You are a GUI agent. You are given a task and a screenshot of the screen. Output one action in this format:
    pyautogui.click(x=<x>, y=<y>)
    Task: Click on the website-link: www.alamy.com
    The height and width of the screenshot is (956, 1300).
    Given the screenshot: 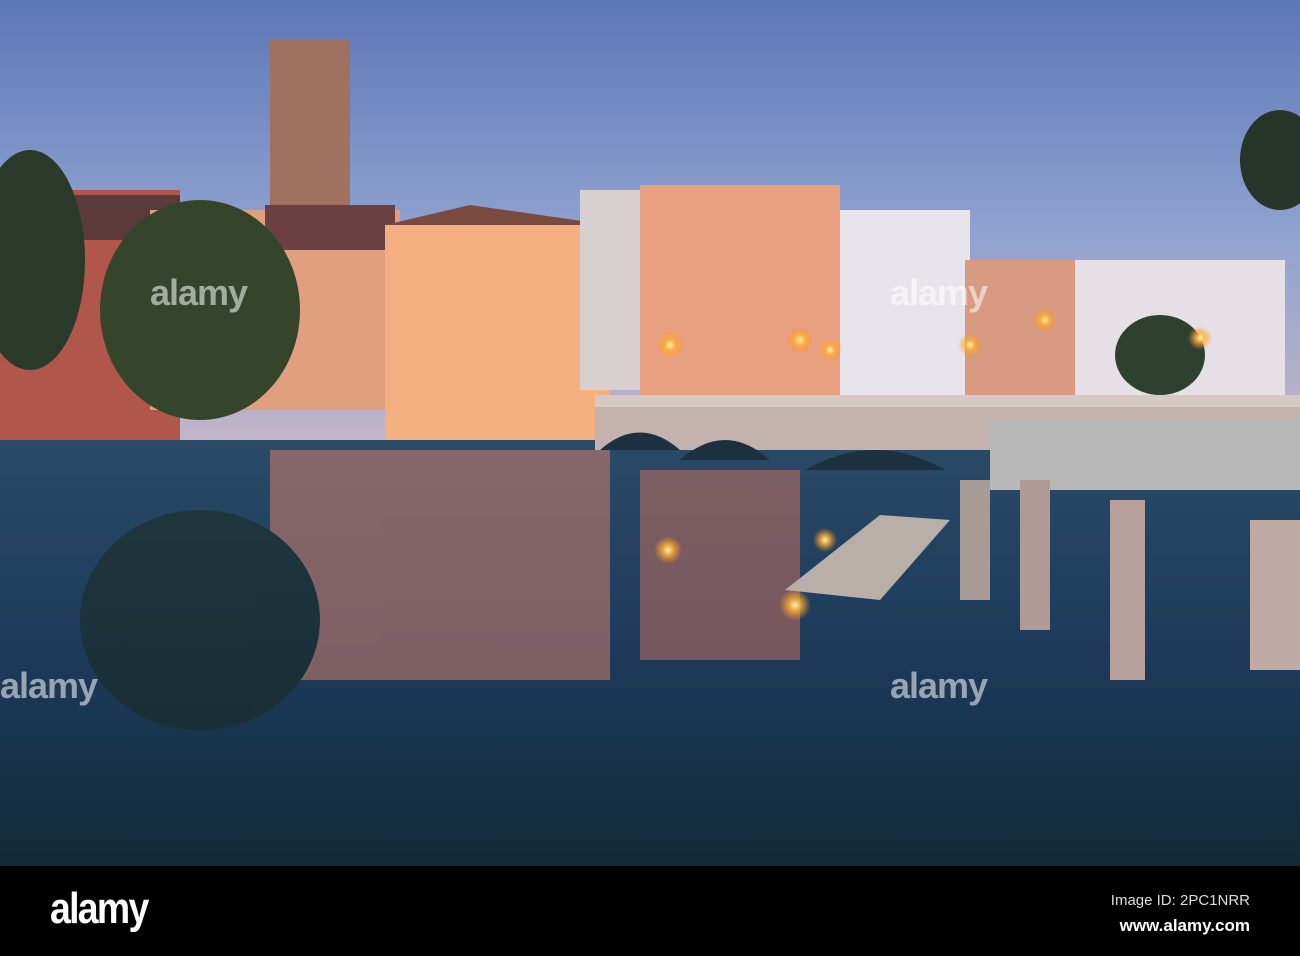 What is the action you would take?
    pyautogui.click(x=1185, y=926)
    